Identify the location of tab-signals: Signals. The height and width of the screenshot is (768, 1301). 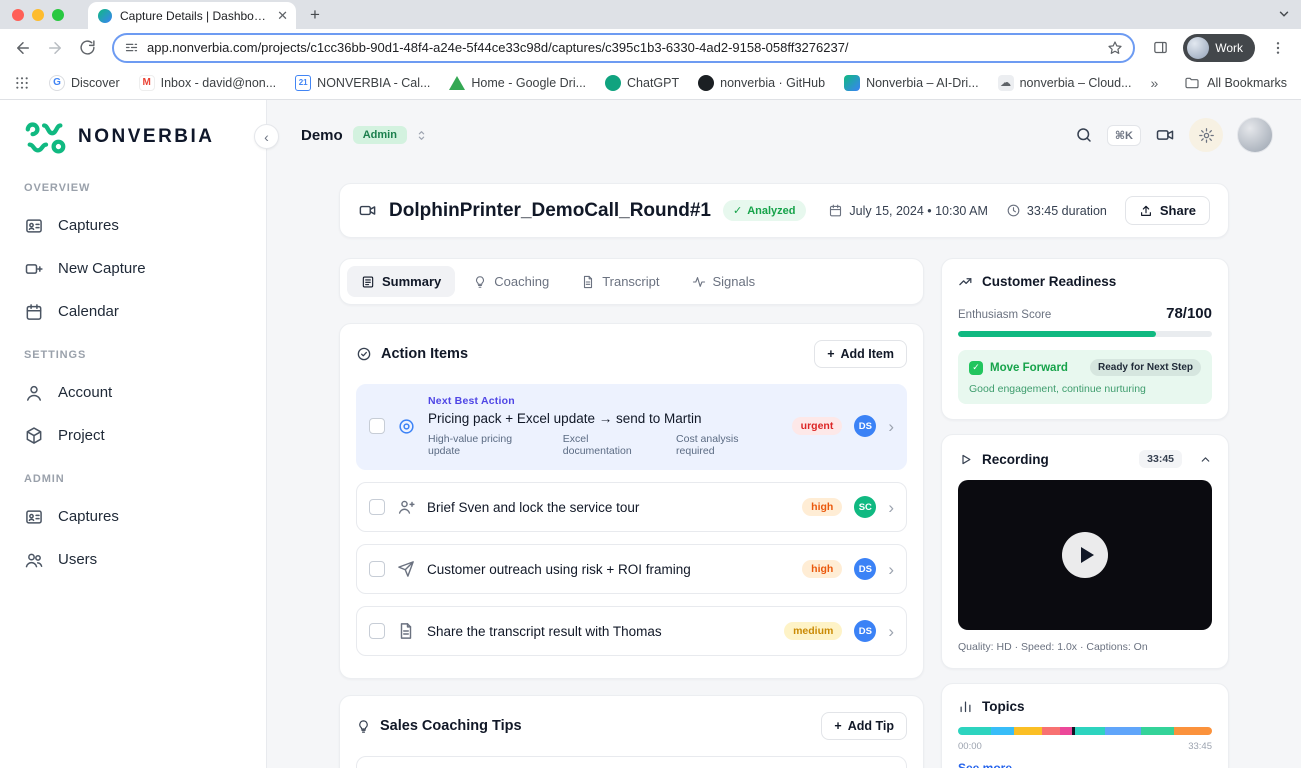
(724, 281).